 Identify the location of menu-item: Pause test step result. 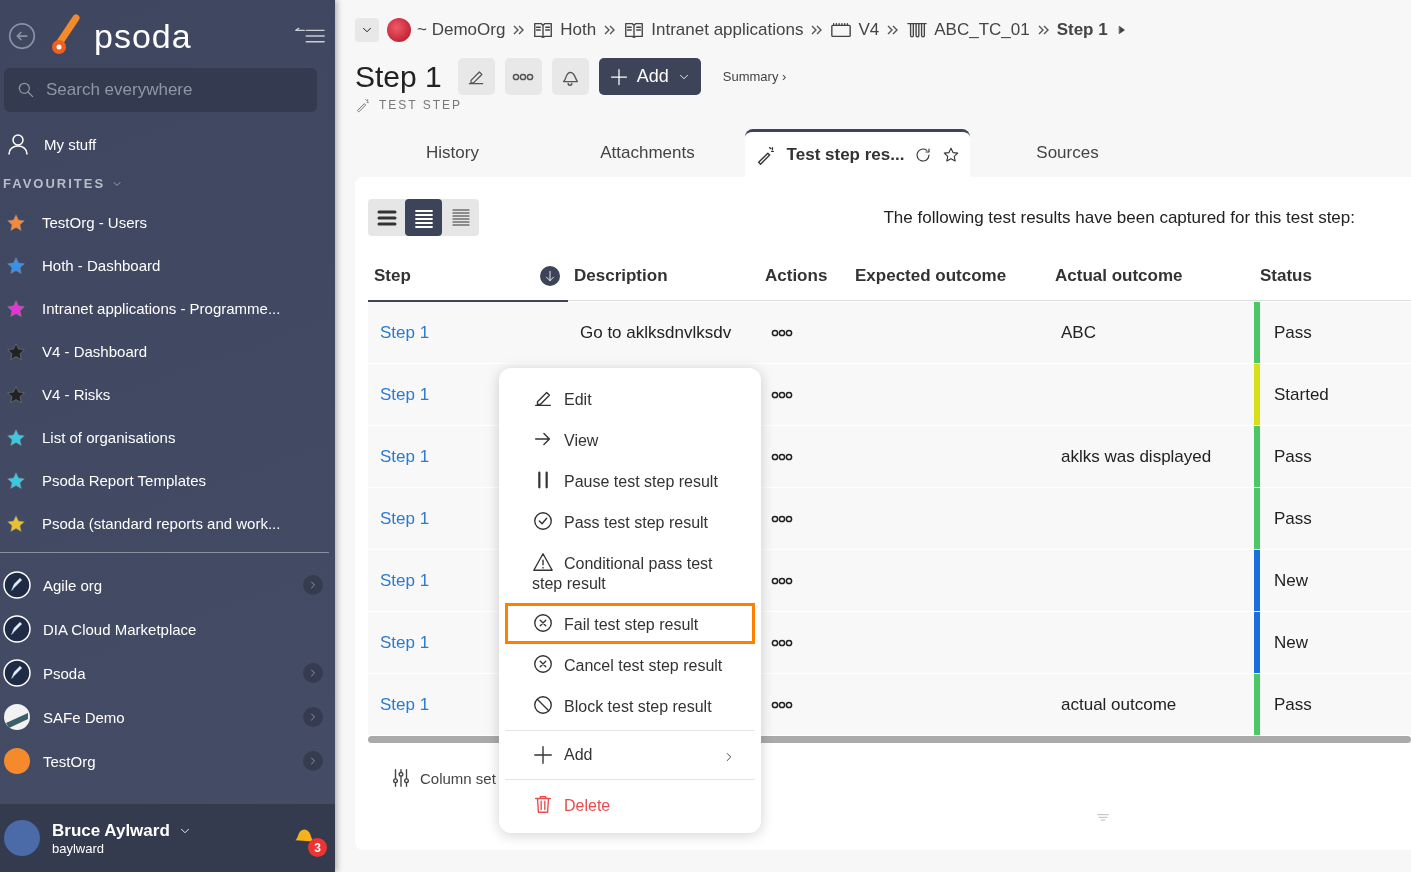
(630, 480).